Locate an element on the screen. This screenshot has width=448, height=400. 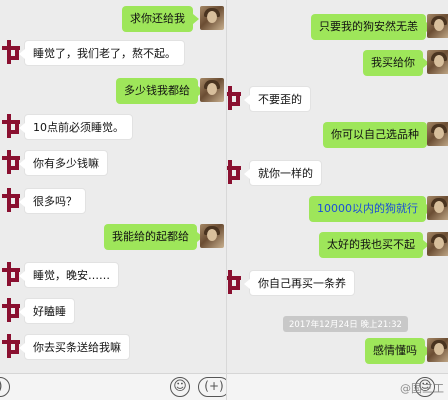
message-sent: 太好的我也买不起 is located at coordinates (374, 245).